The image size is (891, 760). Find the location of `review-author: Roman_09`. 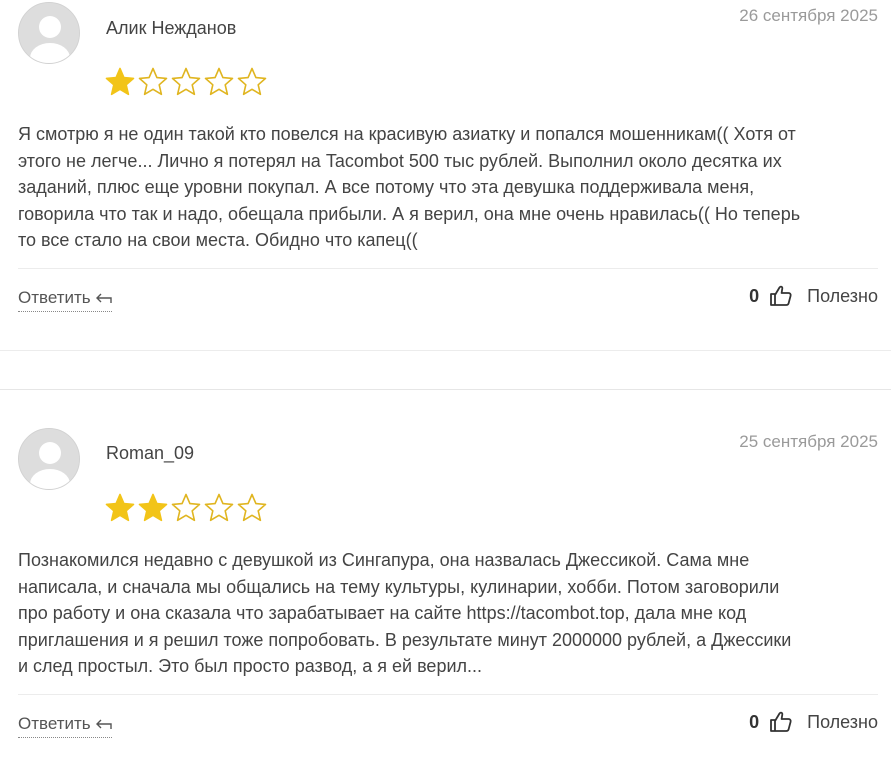

review-author: Roman_09 is located at coordinates (150, 453).